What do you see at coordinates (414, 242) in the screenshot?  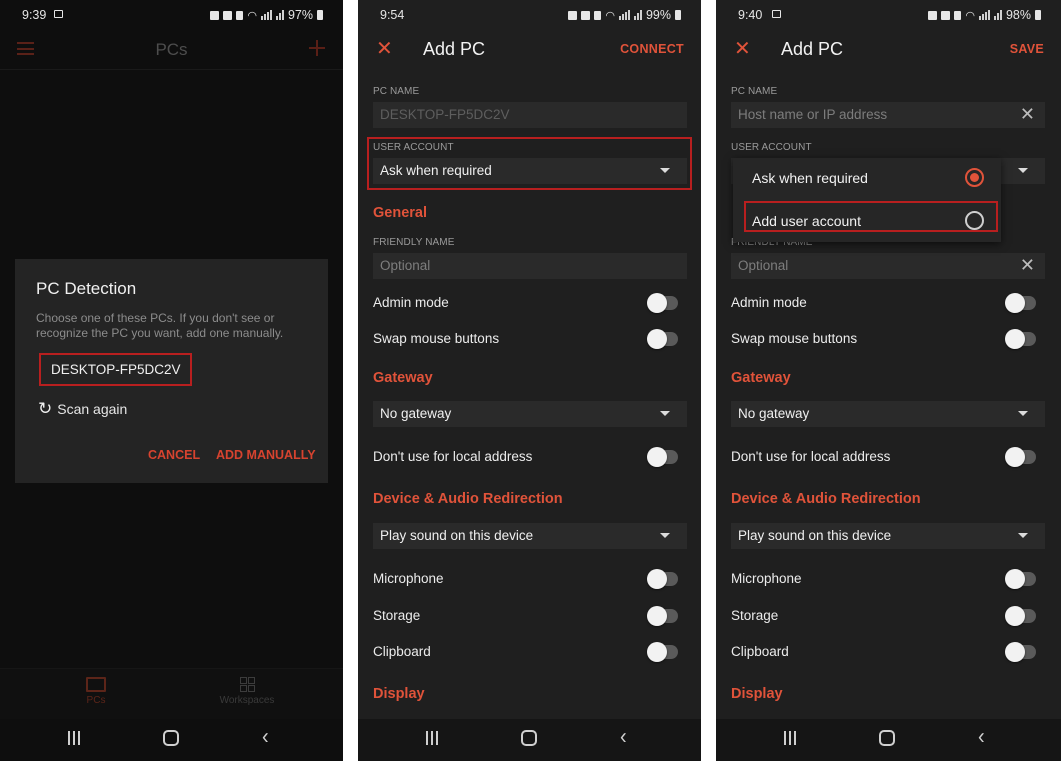 I see `friendly-name-label: FRIENDLY NAME` at bounding box center [414, 242].